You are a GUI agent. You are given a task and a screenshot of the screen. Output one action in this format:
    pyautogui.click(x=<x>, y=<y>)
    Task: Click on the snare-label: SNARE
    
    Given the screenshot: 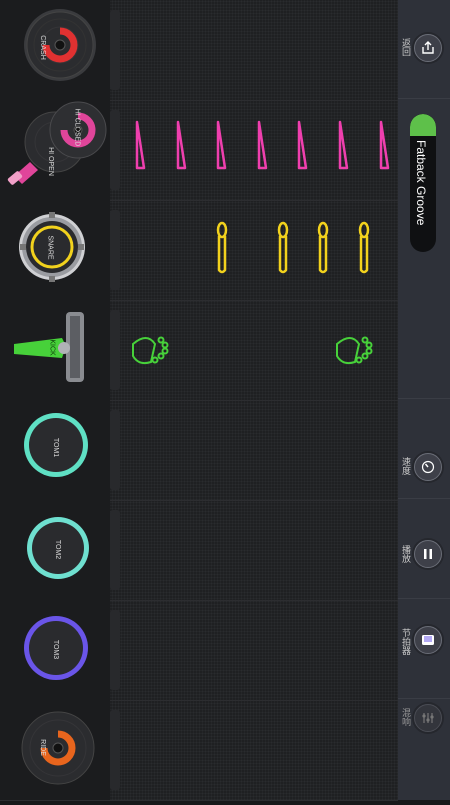 What is the action you would take?
    pyautogui.click(x=50, y=247)
    